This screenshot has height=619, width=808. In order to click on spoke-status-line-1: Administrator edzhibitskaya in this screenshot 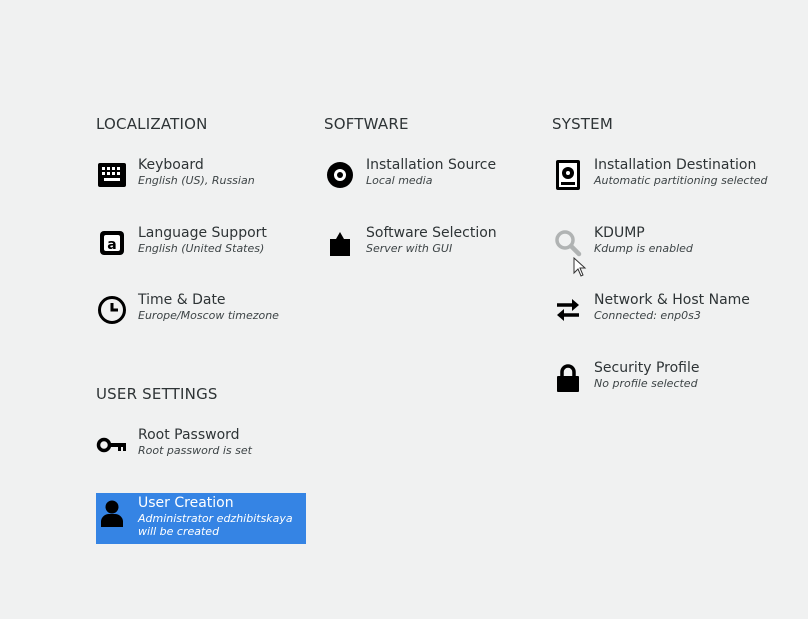, I will do `click(215, 518)`.